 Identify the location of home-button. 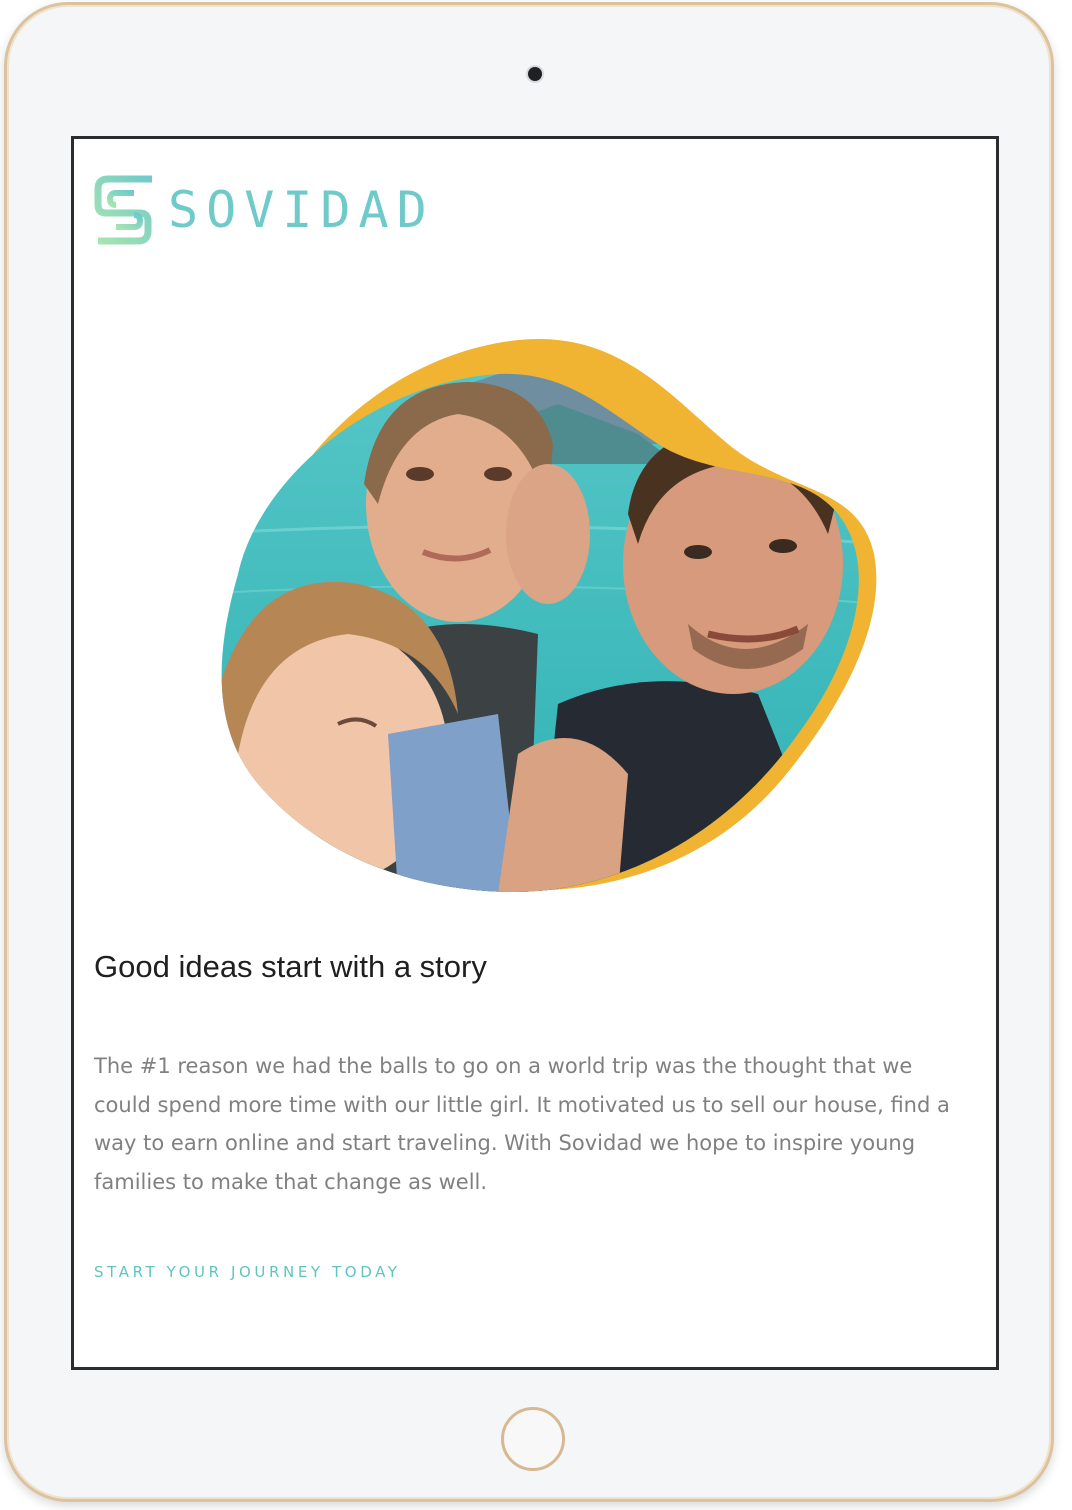
(533, 1439).